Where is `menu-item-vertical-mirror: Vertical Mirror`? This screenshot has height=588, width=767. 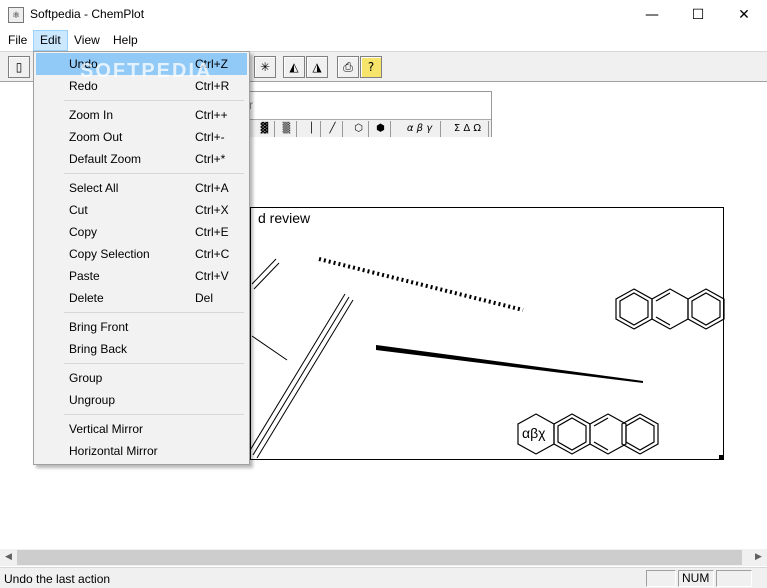 menu-item-vertical-mirror: Vertical Mirror is located at coordinates (141, 429).